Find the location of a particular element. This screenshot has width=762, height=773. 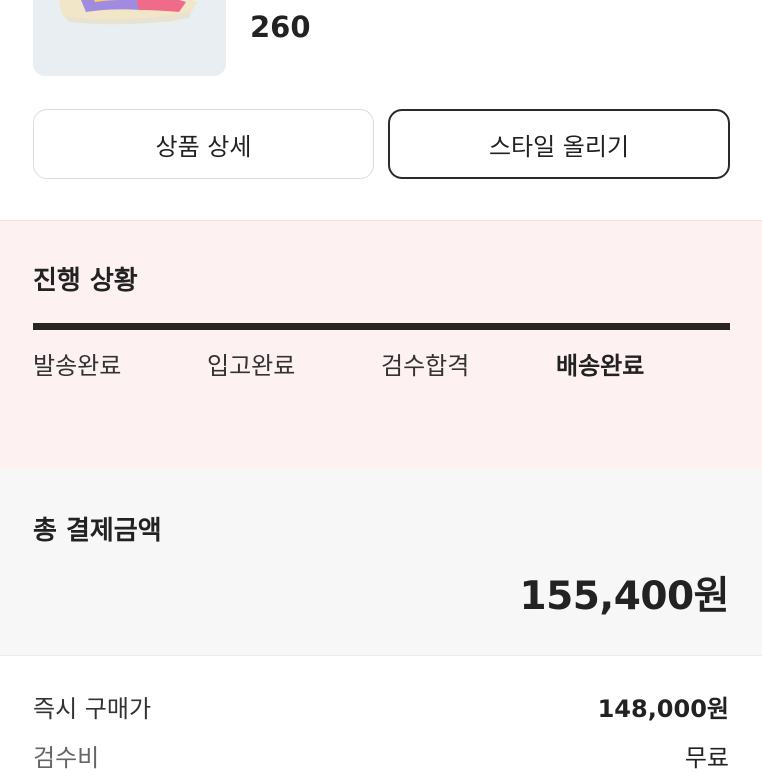

buy-now-price-value: 148,000원 is located at coordinates (663, 709).